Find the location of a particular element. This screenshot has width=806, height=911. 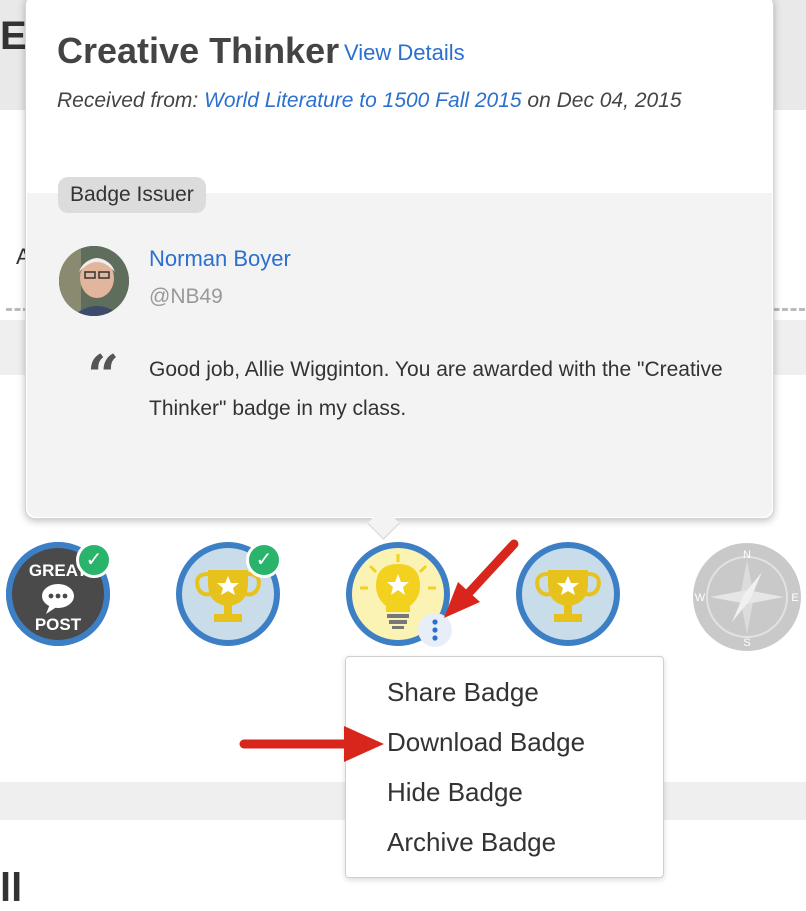

page-heading-fragment: ll is located at coordinates (11, 888).